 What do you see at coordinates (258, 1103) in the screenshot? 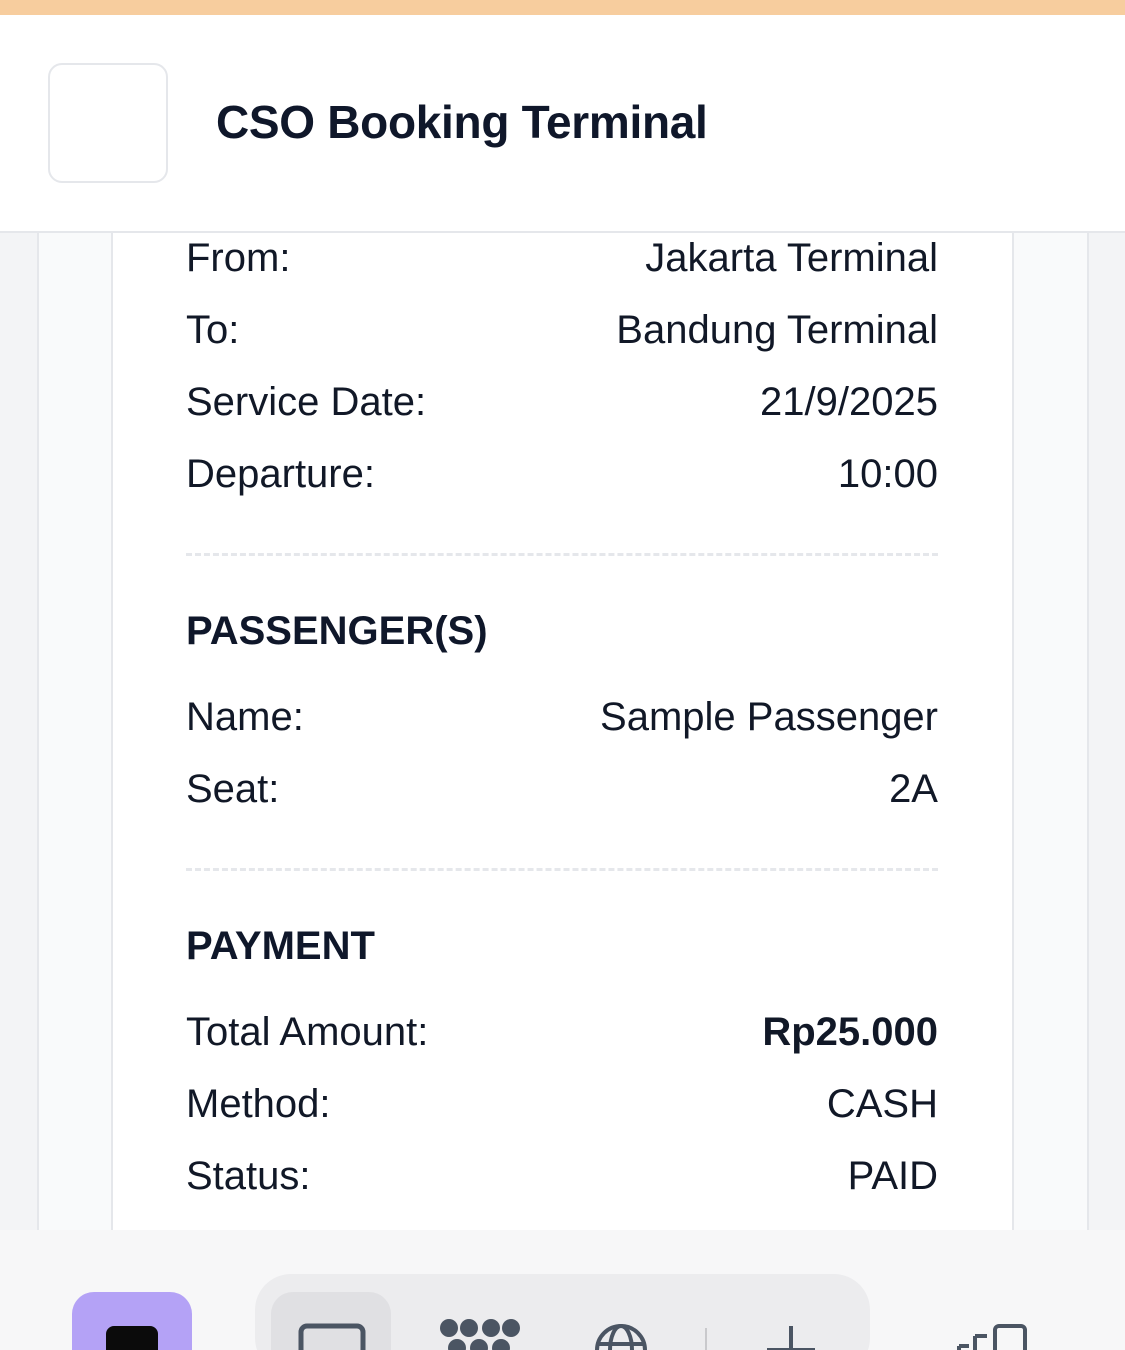
I see `method-label: Method:` at bounding box center [258, 1103].